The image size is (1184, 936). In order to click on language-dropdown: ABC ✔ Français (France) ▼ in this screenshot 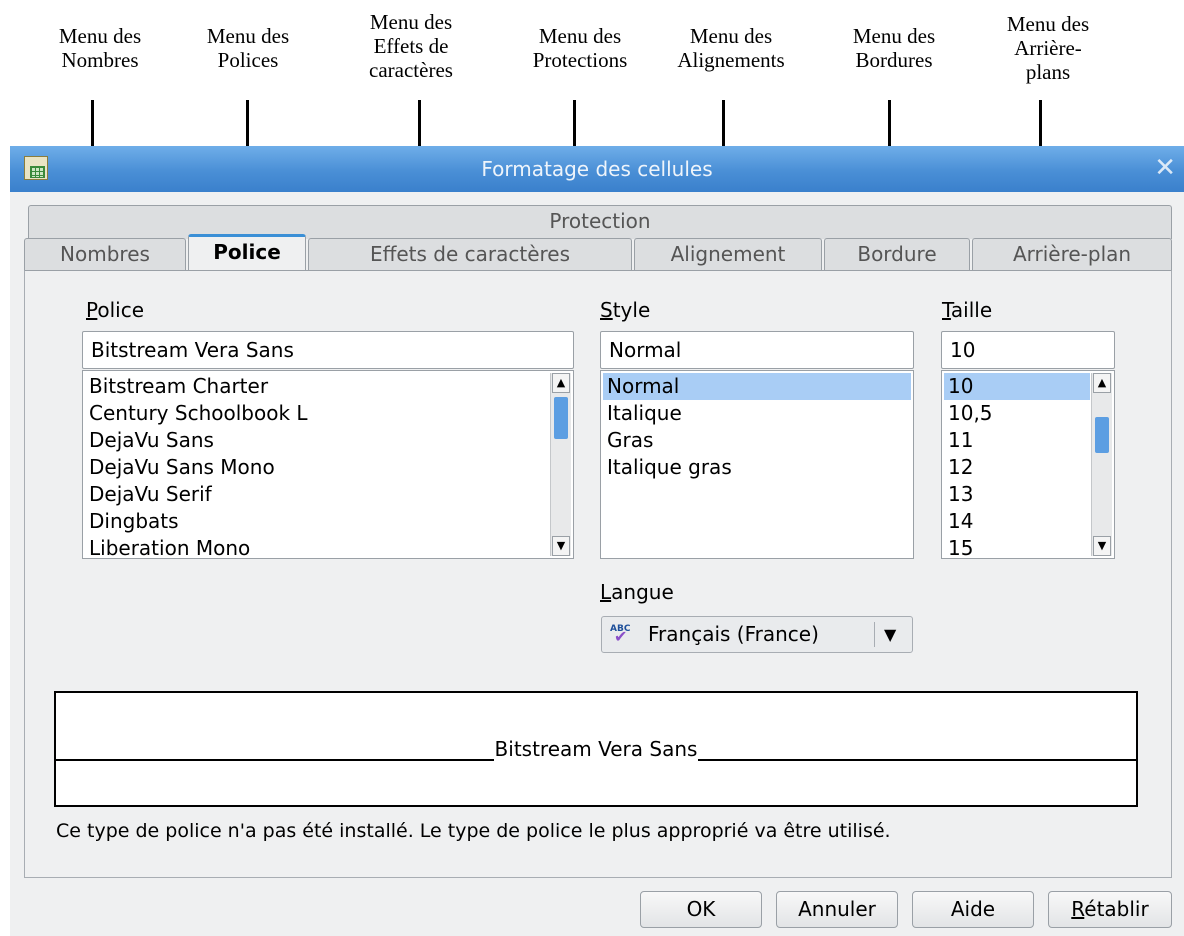, I will do `click(757, 634)`.